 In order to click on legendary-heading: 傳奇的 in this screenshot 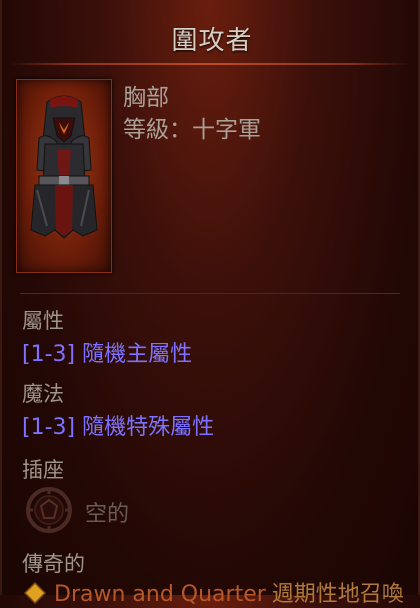, I will do `click(53, 564)`.